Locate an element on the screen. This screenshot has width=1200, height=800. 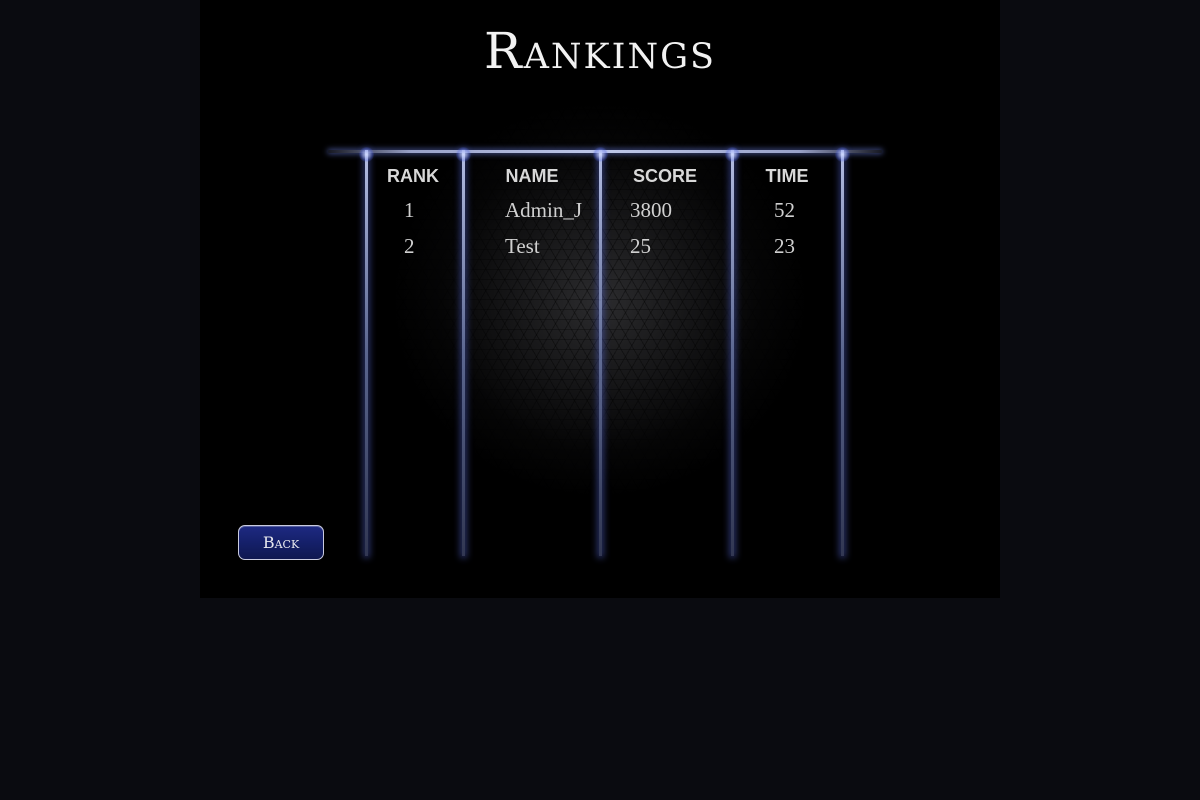
column-header-rank: RANK is located at coordinates (413, 176).